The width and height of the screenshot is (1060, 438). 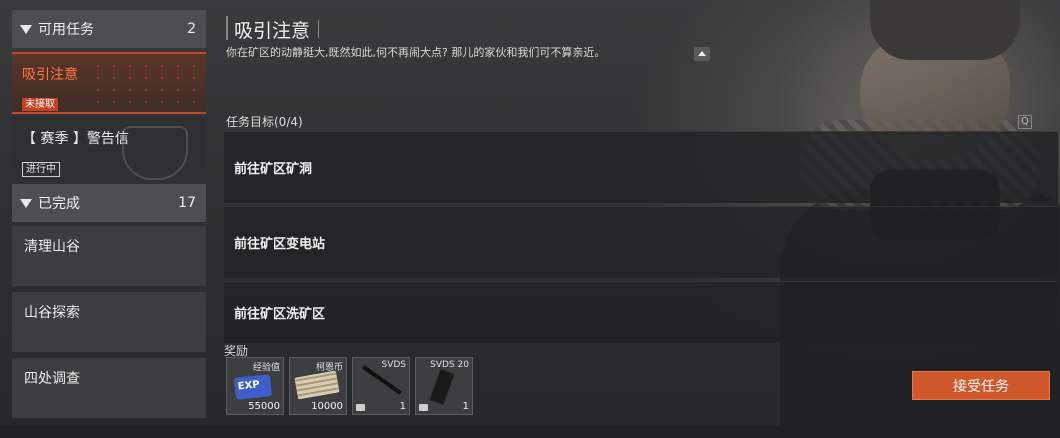 What do you see at coordinates (109, 203) in the screenshot?
I see `completed-tasks-header: 已完成 17` at bounding box center [109, 203].